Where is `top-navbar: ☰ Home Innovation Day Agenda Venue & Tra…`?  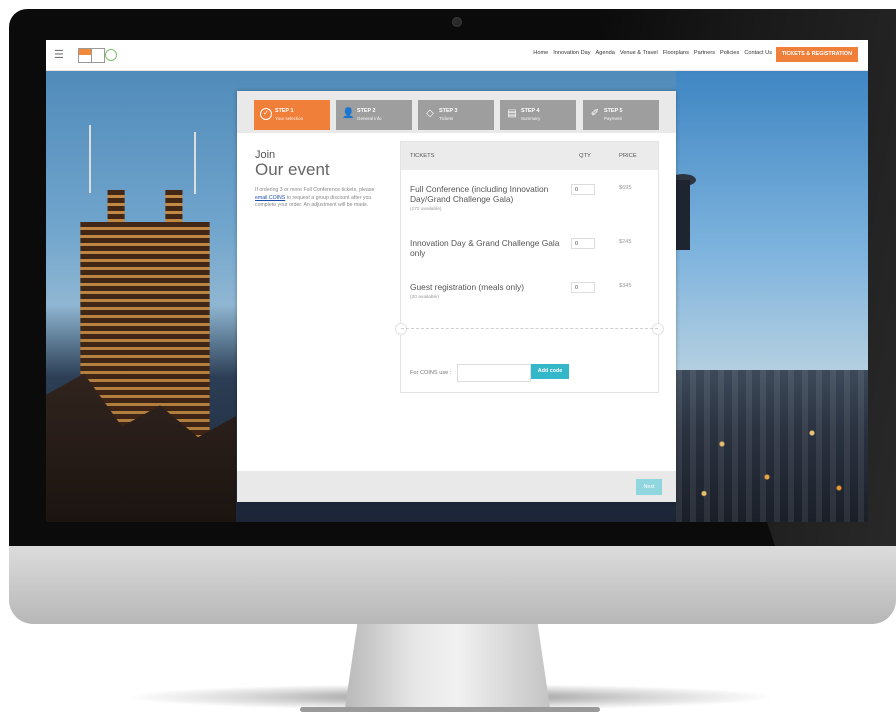
top-navbar: ☰ Home Innovation Day Agenda Venue & Tra… is located at coordinates (457, 55).